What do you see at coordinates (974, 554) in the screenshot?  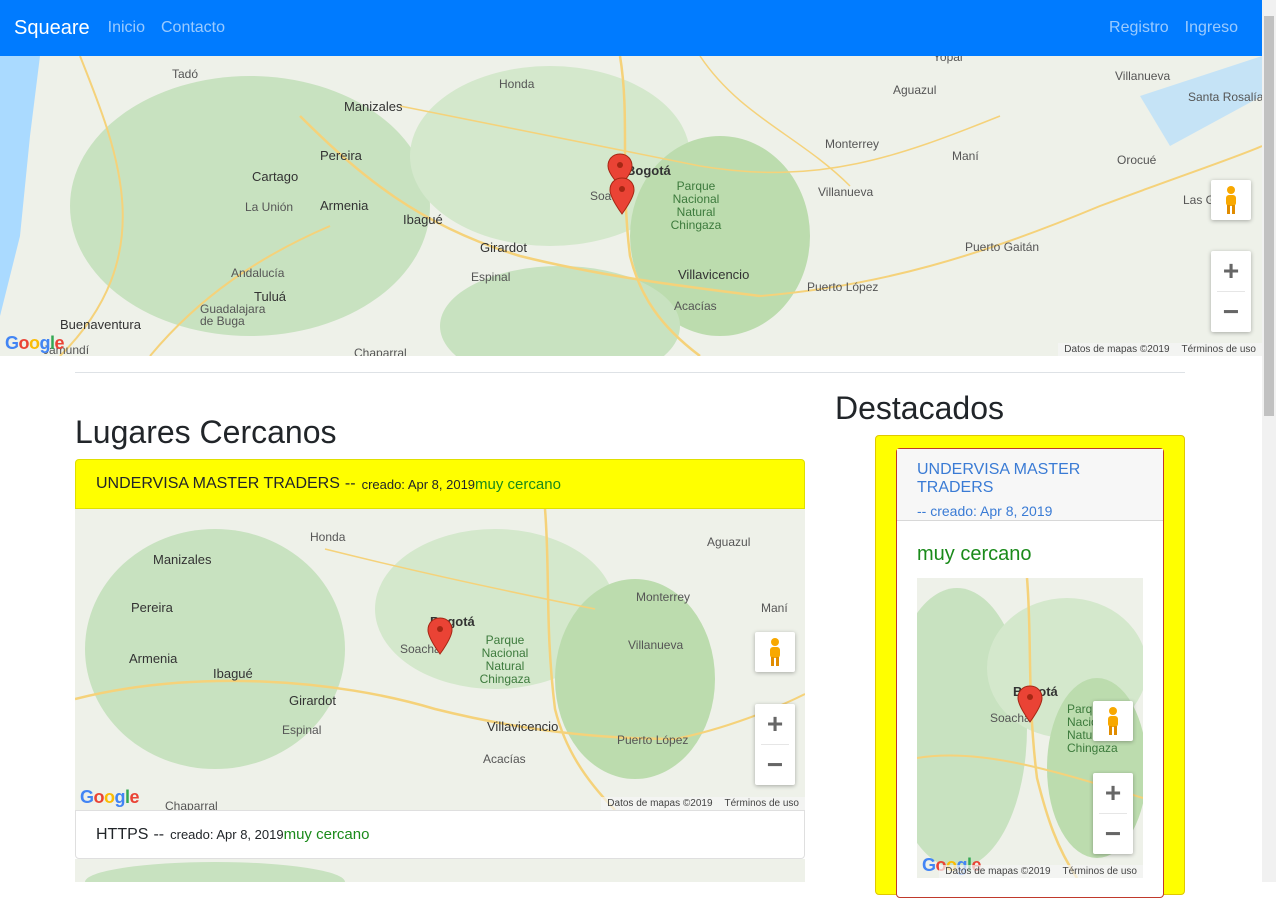 I see `featured-distance: muy cercano` at bounding box center [974, 554].